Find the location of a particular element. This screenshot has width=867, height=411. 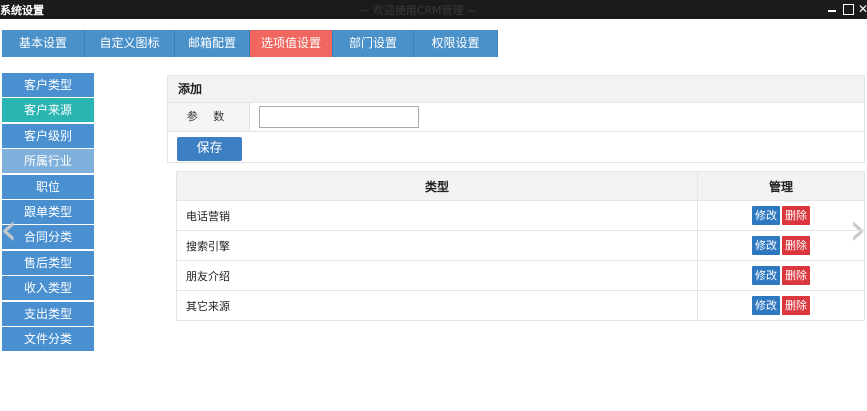

row-type-cell: 朋友介绍 is located at coordinates (437, 275).